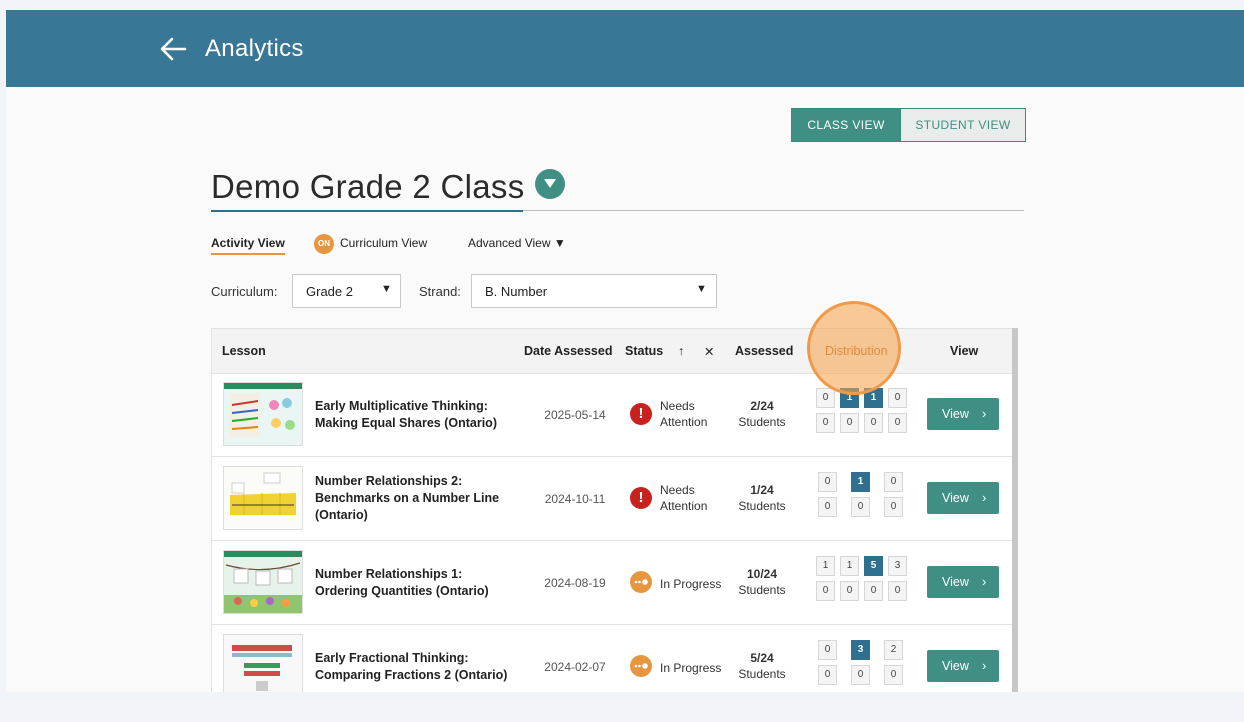  Describe the element at coordinates (516, 291) in the screenshot. I see `strand-value: B. Number` at that location.